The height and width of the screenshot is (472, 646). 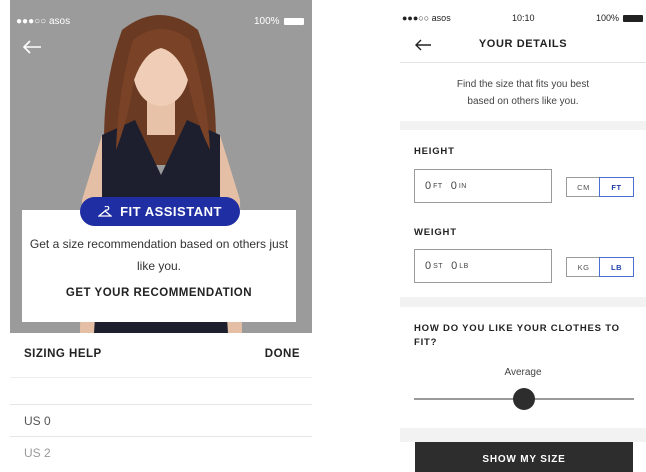 I want to click on fit-value-label: Average, so click(x=523, y=372).